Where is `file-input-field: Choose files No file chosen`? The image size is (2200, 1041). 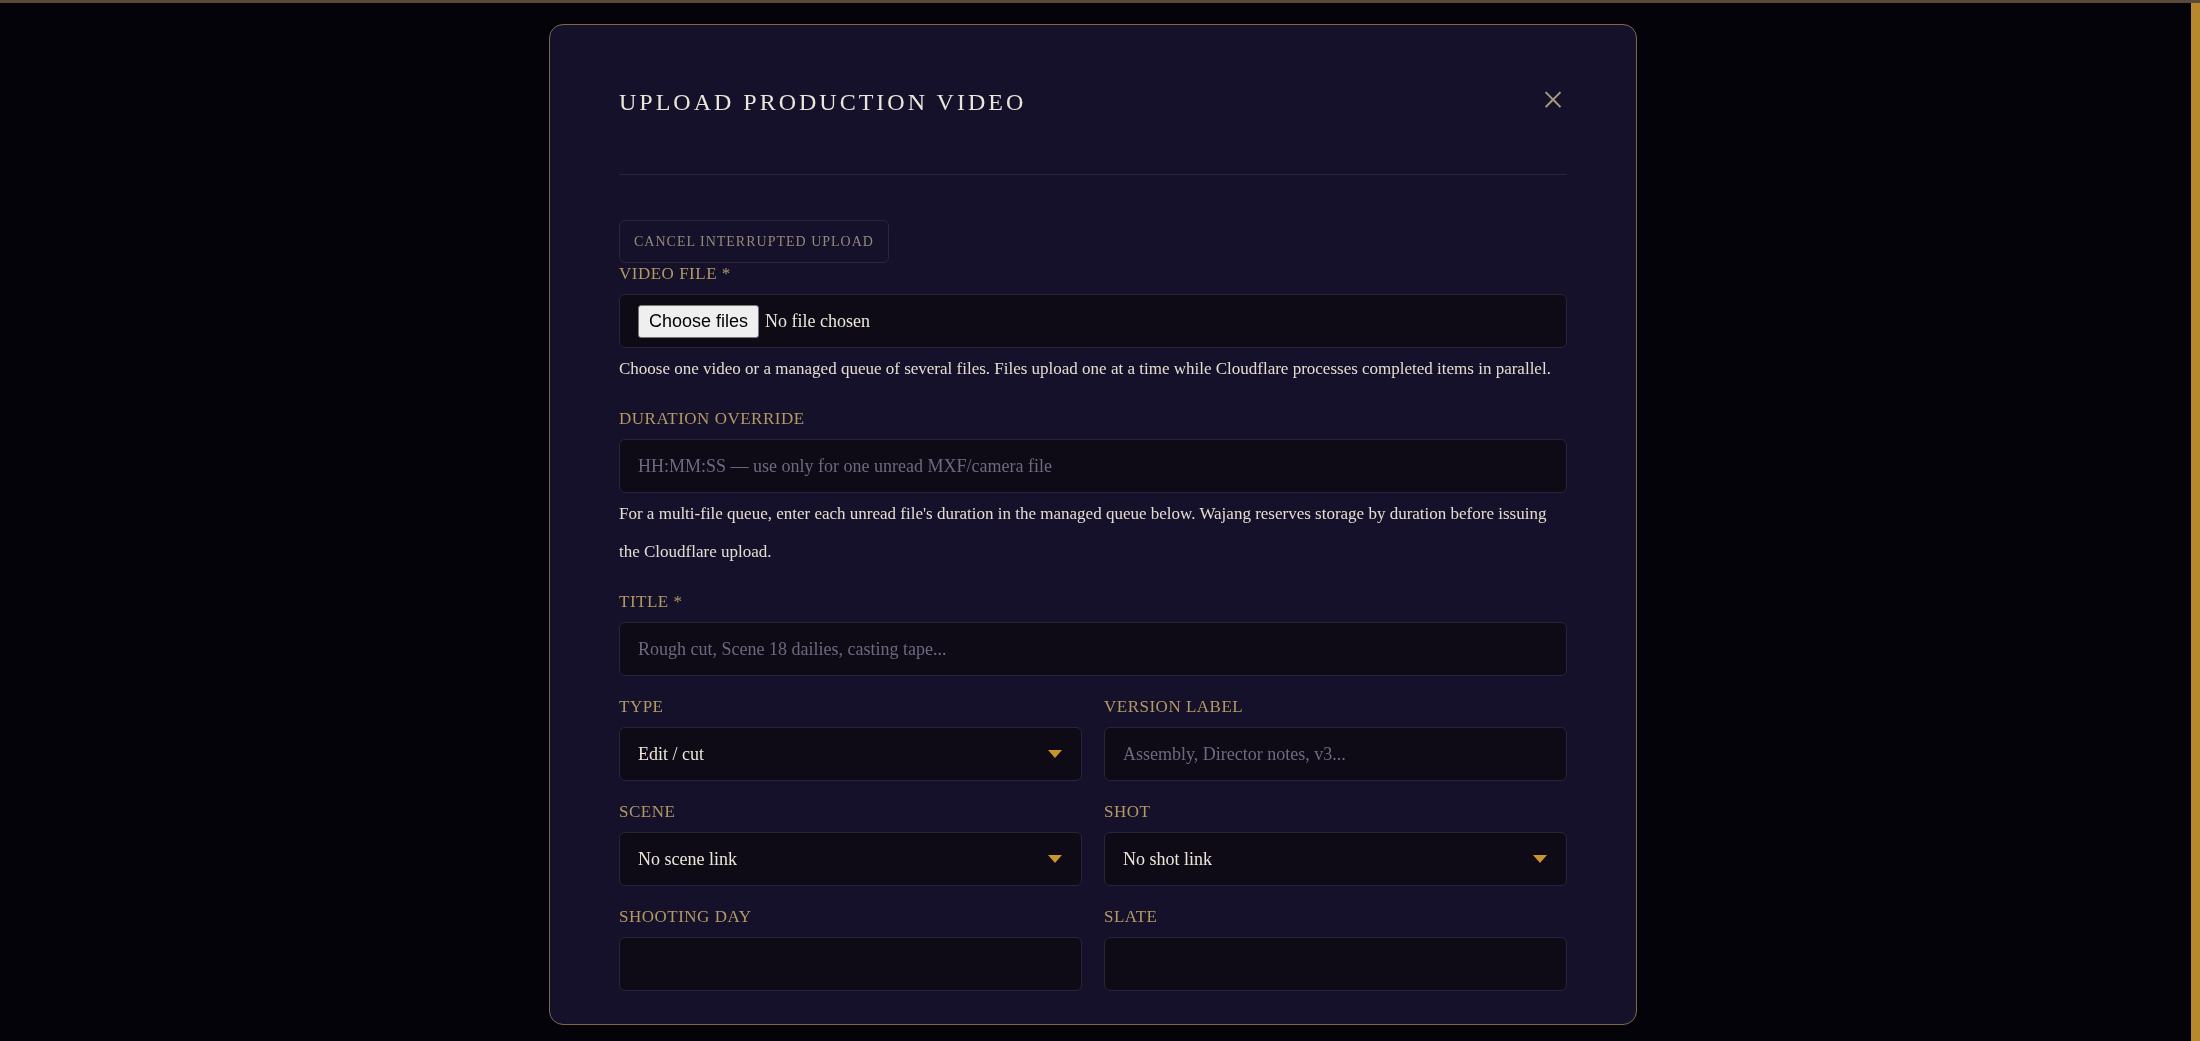
file-input-field: Choose files No file chosen is located at coordinates (1093, 321).